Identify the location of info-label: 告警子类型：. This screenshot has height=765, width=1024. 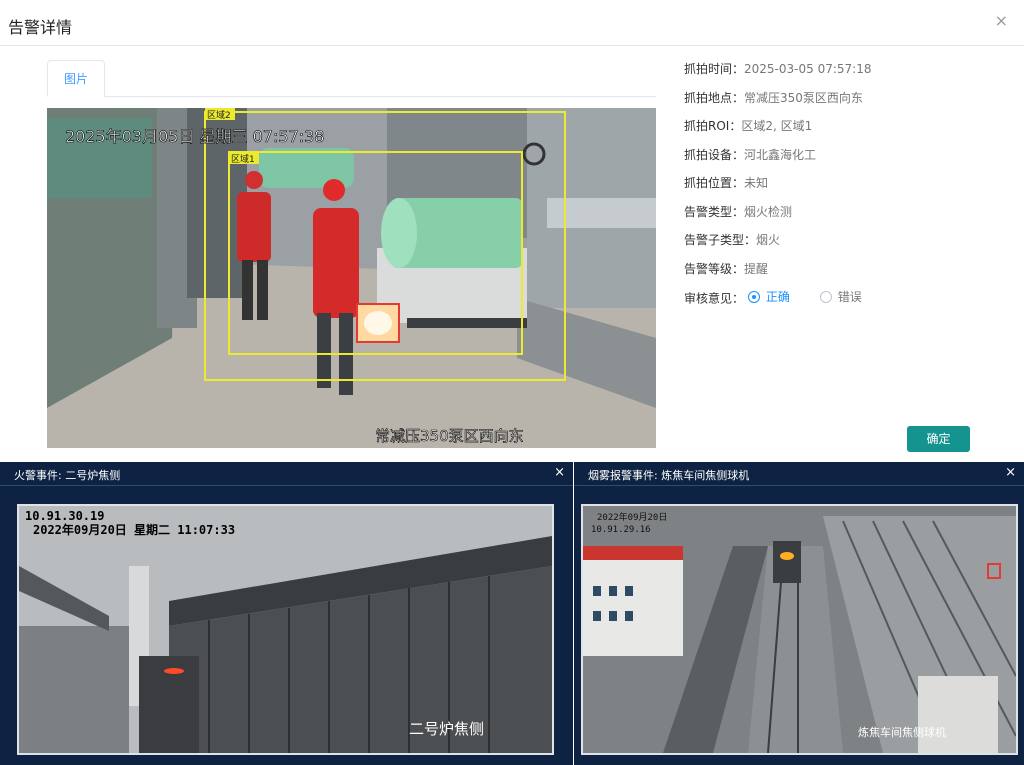
(720, 240).